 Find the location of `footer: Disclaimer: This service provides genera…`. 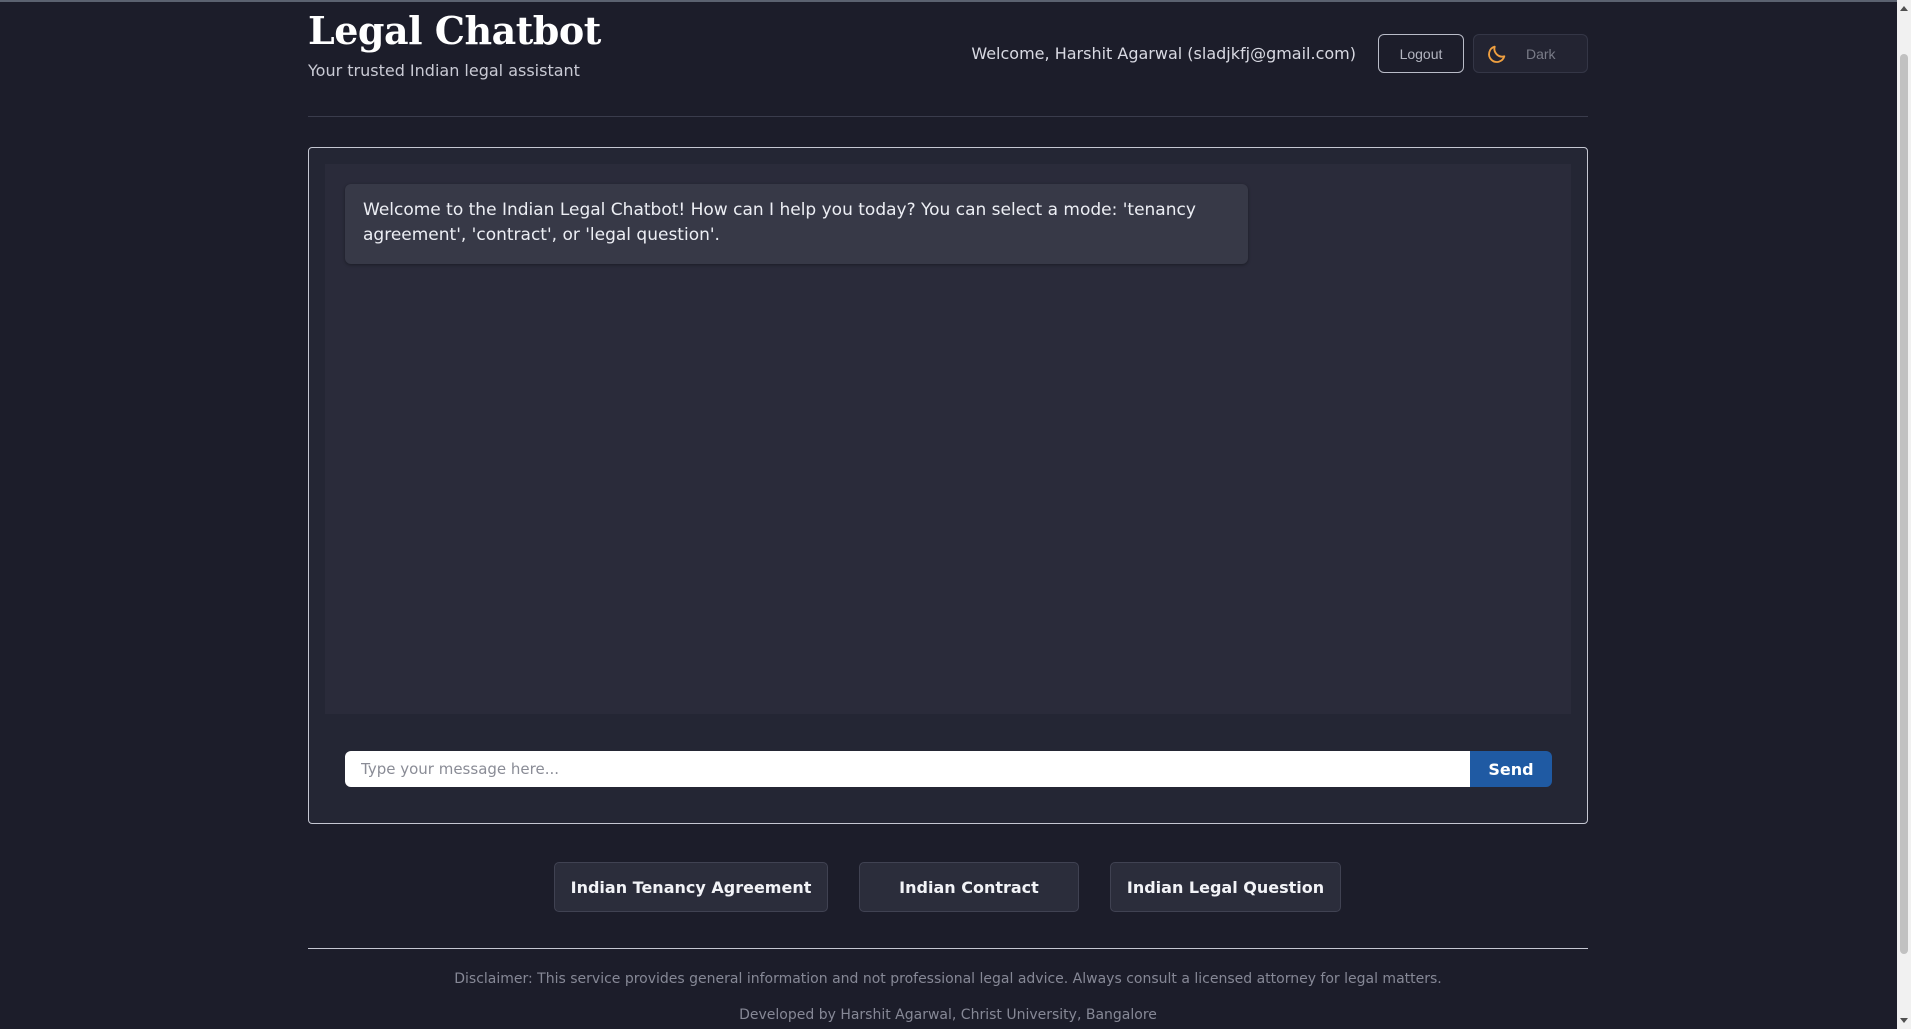

footer: Disclaimer: This service provides genera… is located at coordinates (948, 985).